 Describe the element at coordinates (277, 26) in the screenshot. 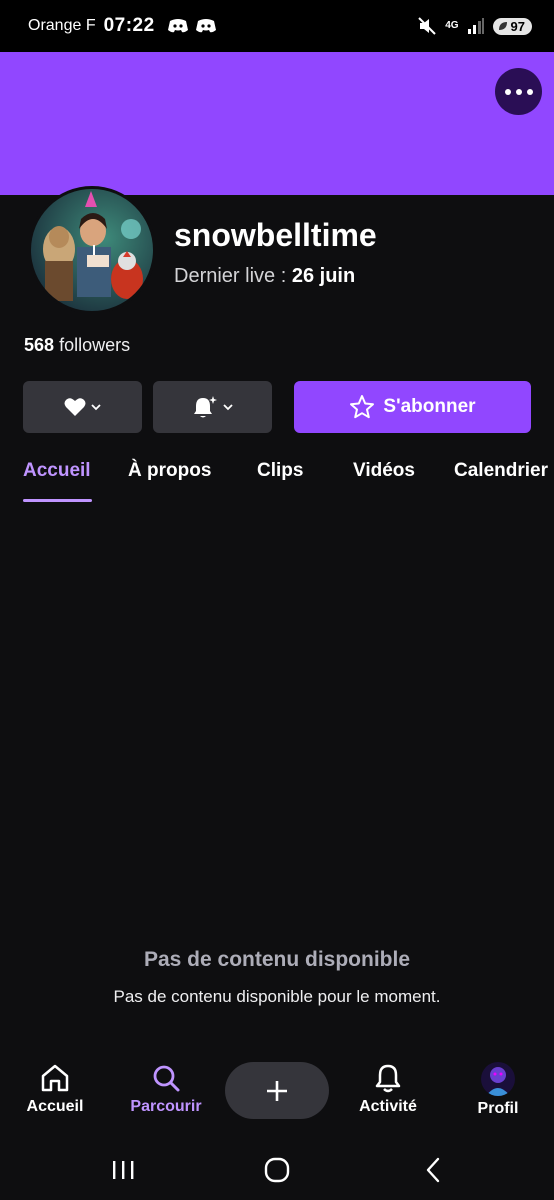

I see `status-bar: Orange F 07:22 4G 97` at that location.